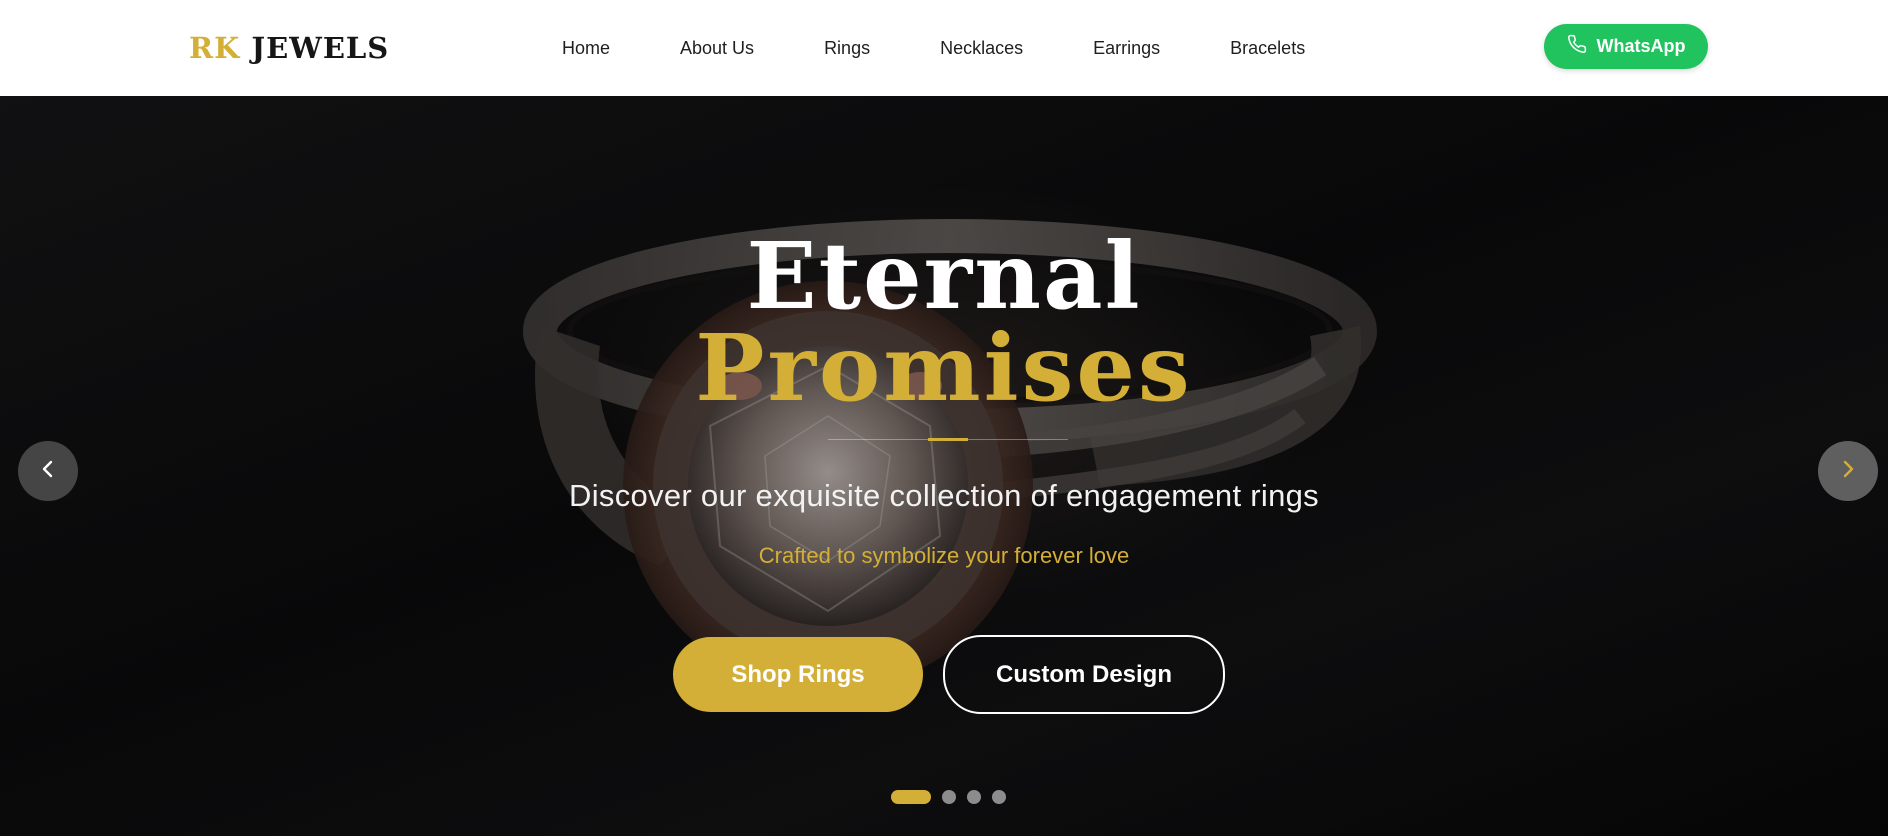  I want to click on phone-icon, so click(1577, 46).